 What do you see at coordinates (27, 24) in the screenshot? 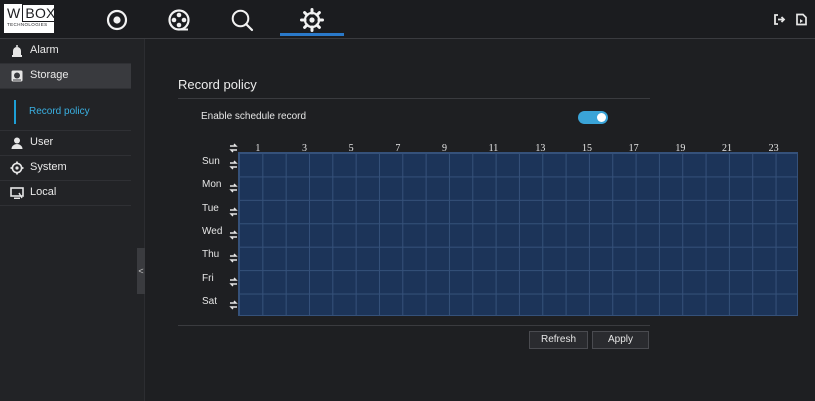
I see `logo-tagline: TECHNOLOGIES` at bounding box center [27, 24].